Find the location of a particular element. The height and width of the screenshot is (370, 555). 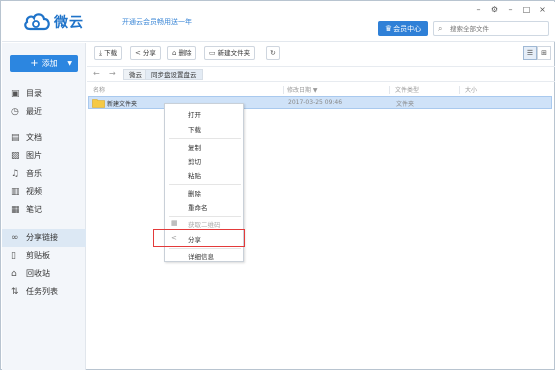

video-icon: ▥ is located at coordinates (15, 192).